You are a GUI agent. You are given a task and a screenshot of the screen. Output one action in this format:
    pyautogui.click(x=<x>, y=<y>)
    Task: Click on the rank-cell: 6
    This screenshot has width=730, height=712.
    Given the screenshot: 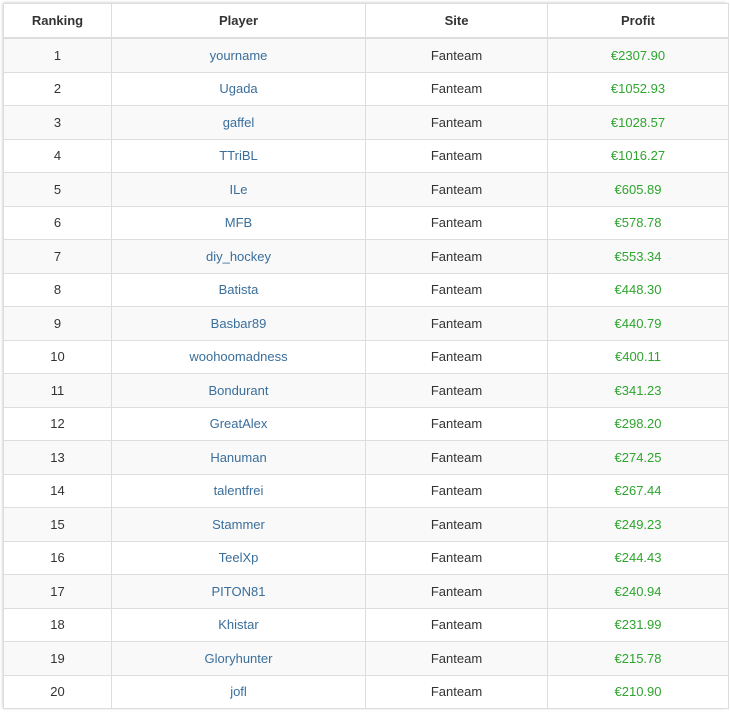 What is the action you would take?
    pyautogui.click(x=57, y=222)
    